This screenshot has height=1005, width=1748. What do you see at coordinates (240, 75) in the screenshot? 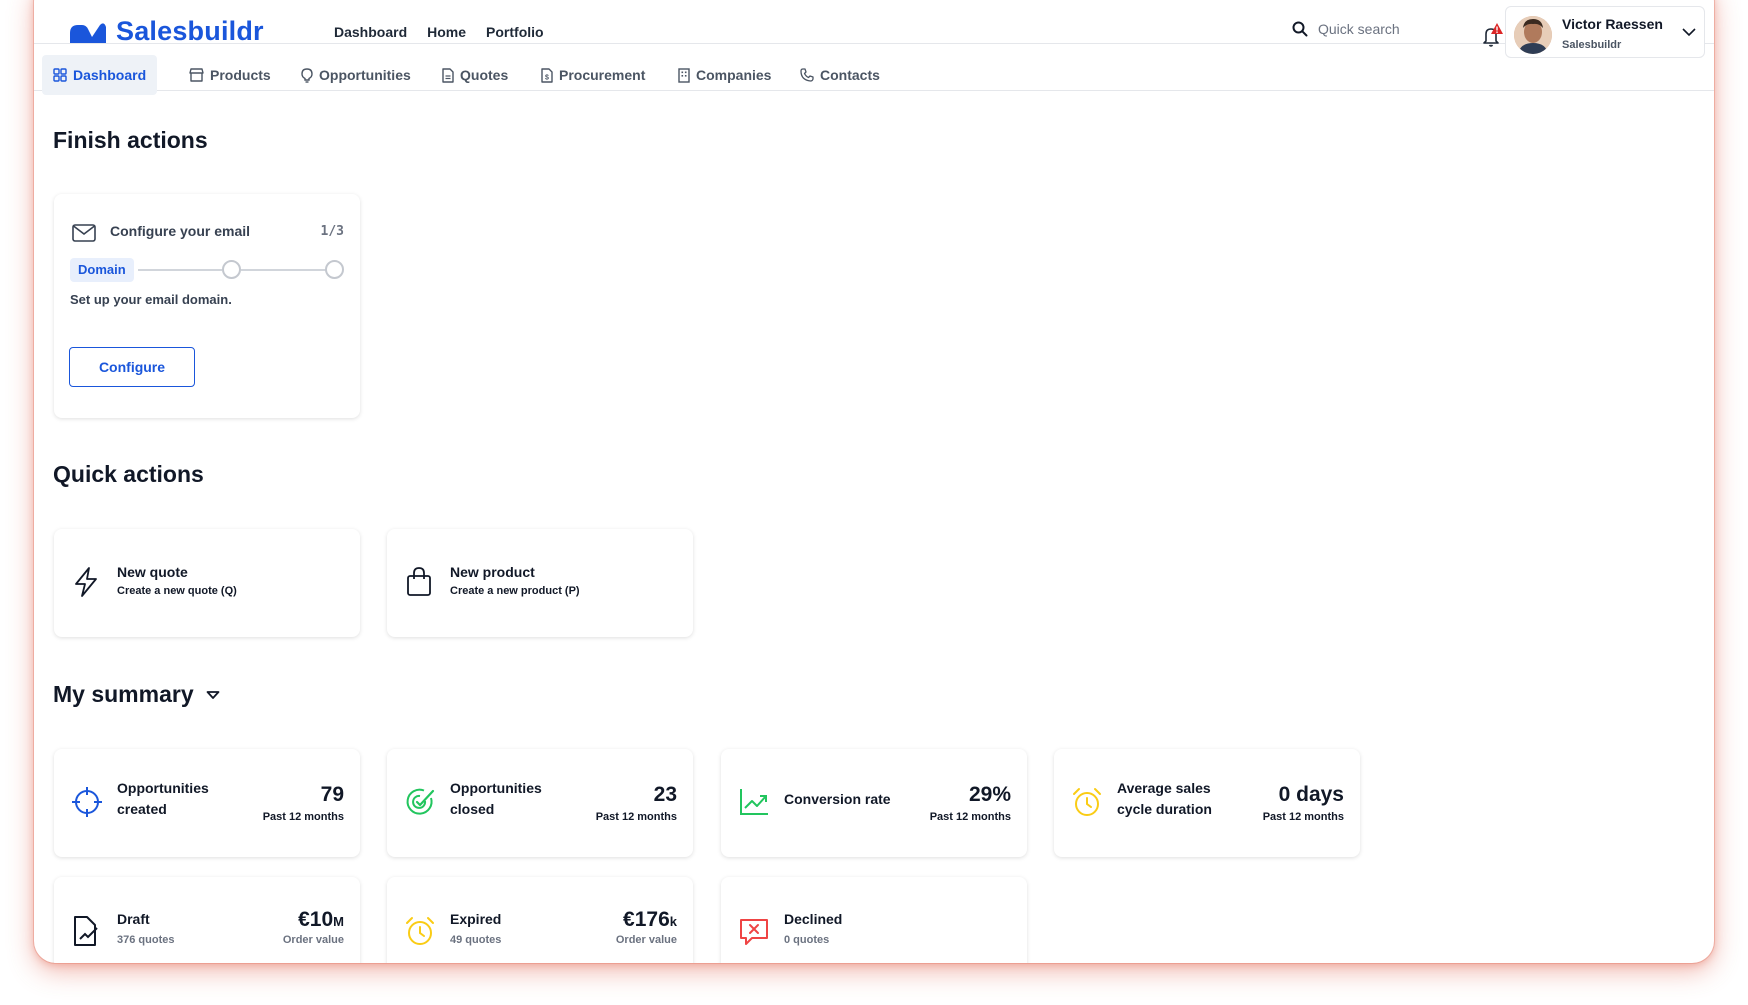
I see `tab-label: Products` at bounding box center [240, 75].